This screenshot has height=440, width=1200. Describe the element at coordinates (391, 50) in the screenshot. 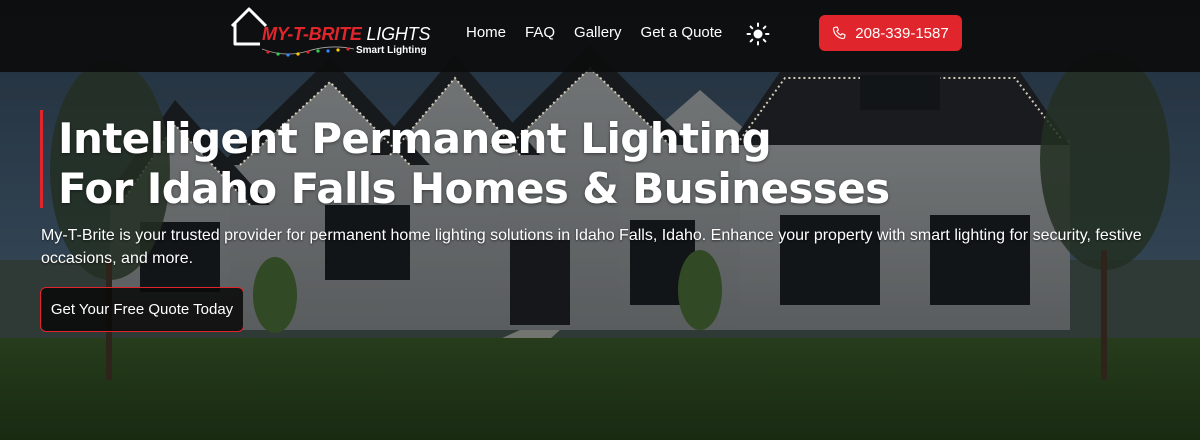

I see `brand-tagline: Smart Lighting` at that location.